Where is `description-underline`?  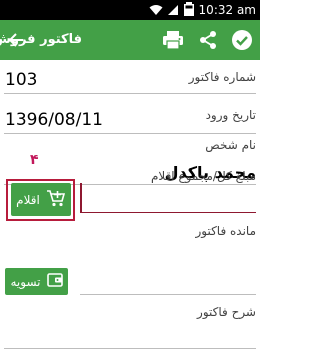
description-underline is located at coordinates (130, 348).